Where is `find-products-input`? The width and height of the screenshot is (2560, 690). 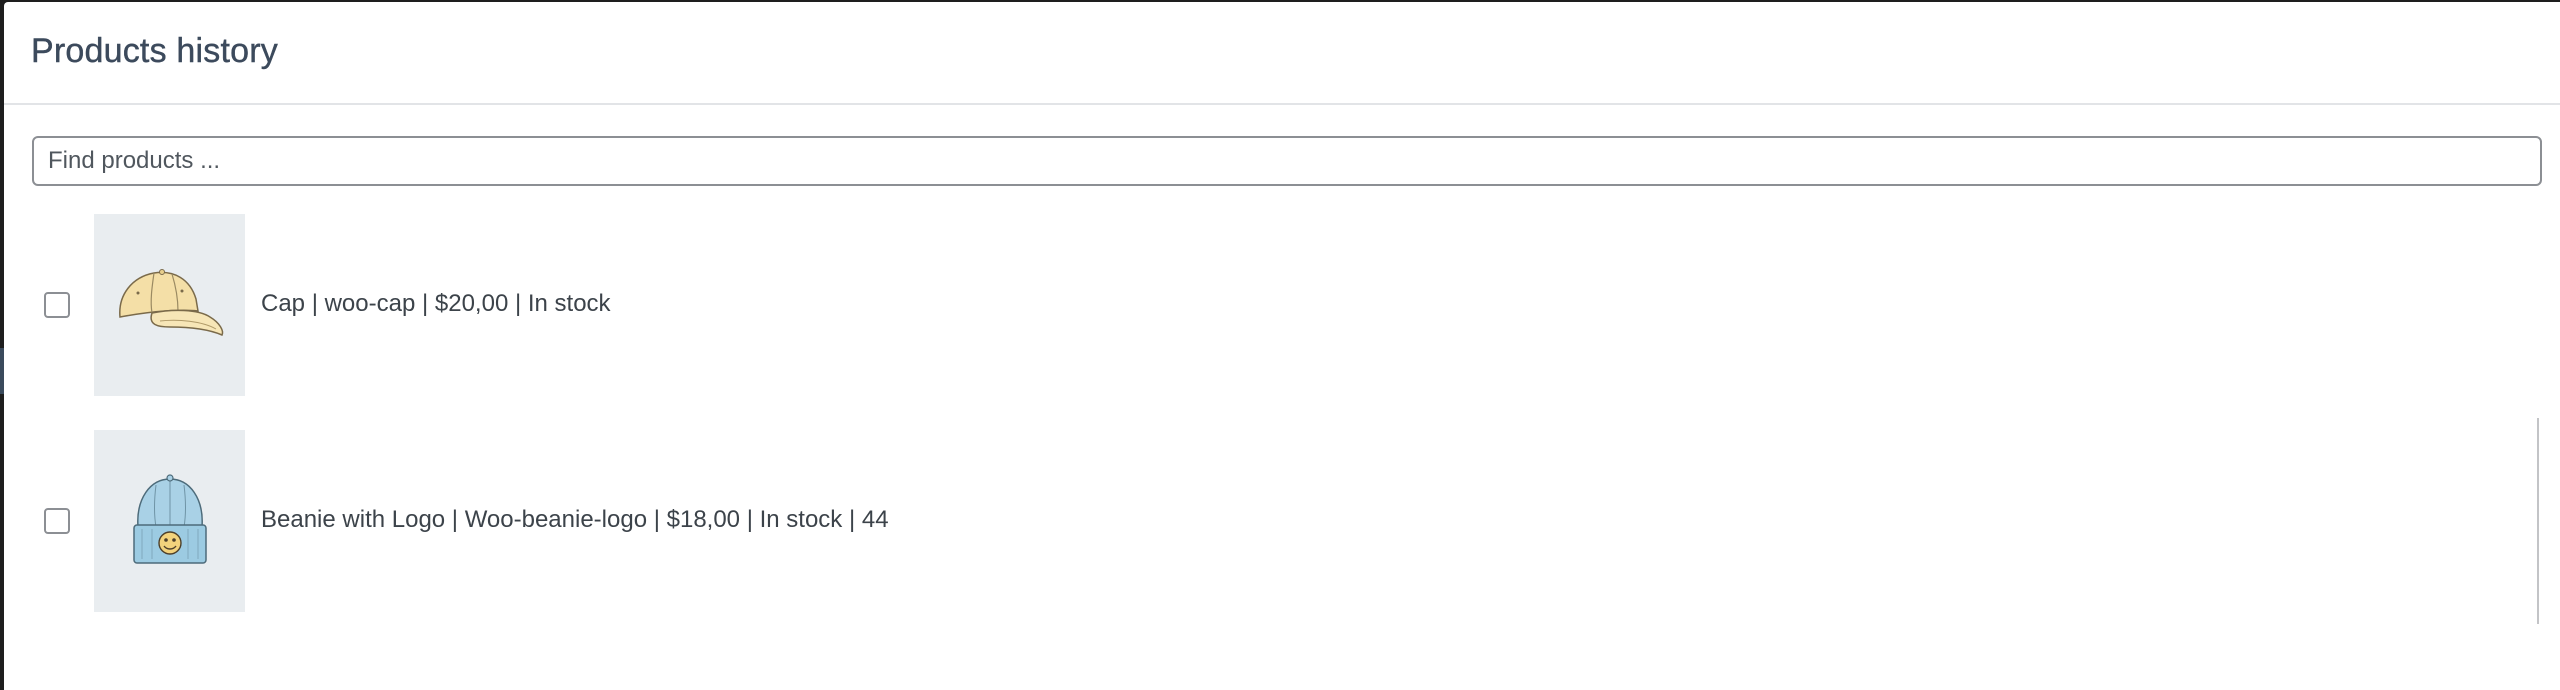
find-products-input is located at coordinates (1287, 161).